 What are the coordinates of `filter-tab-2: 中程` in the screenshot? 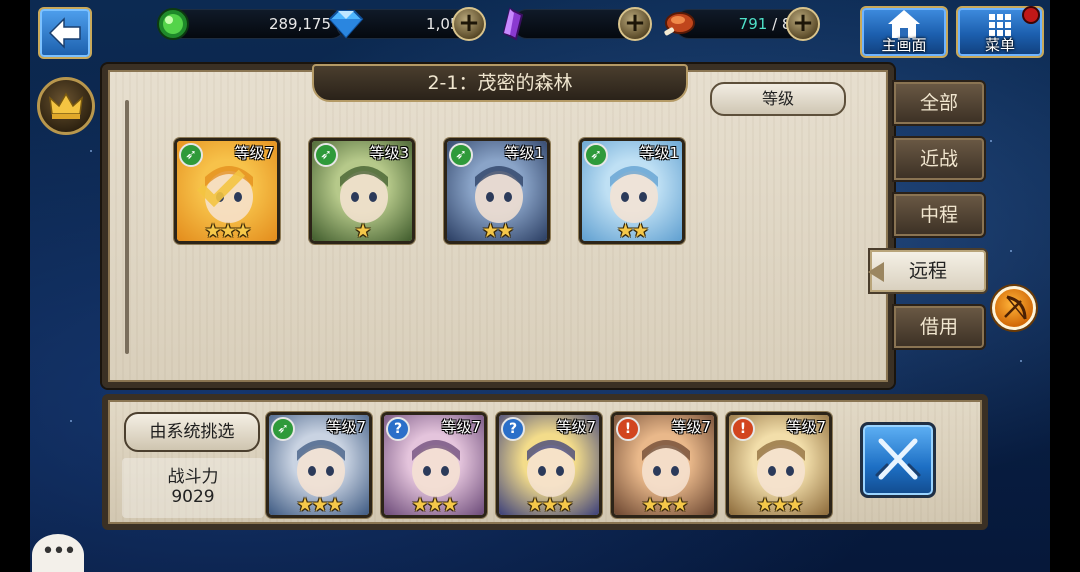 It's located at (939, 215).